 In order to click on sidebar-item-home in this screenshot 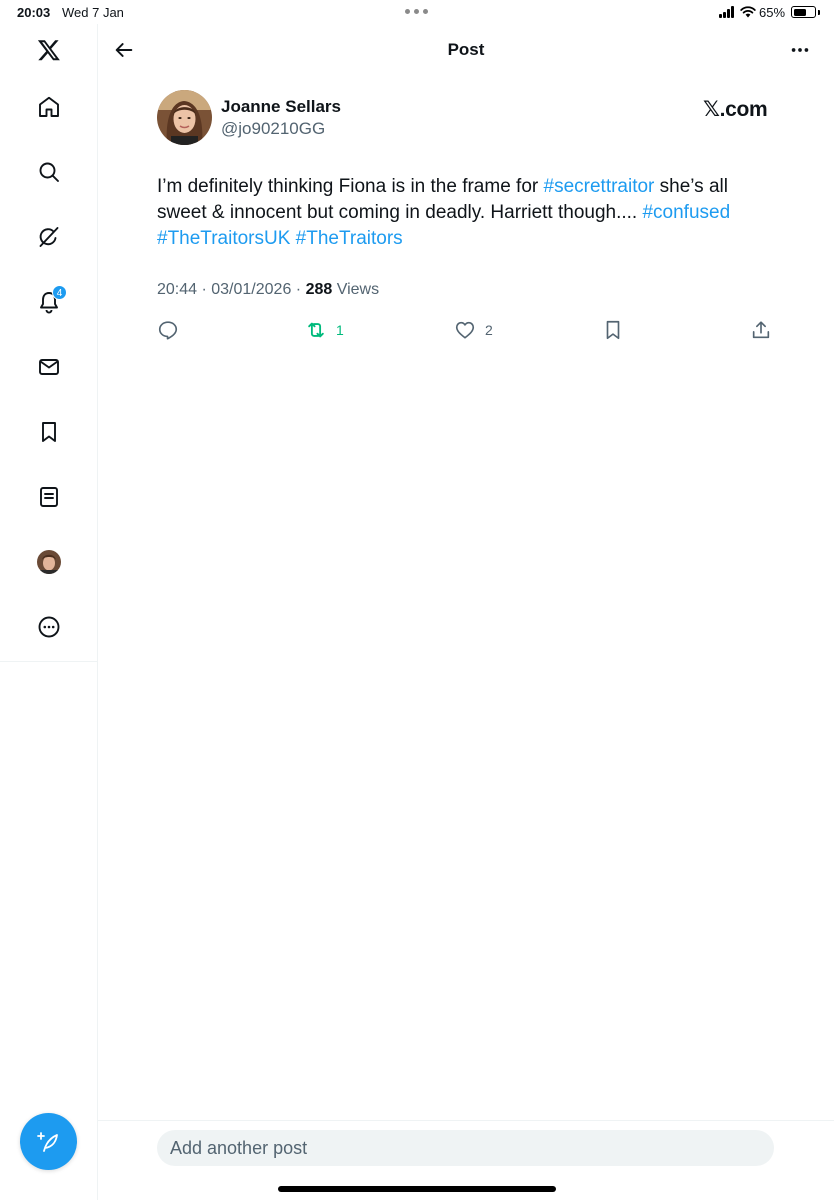, I will do `click(49, 107)`.